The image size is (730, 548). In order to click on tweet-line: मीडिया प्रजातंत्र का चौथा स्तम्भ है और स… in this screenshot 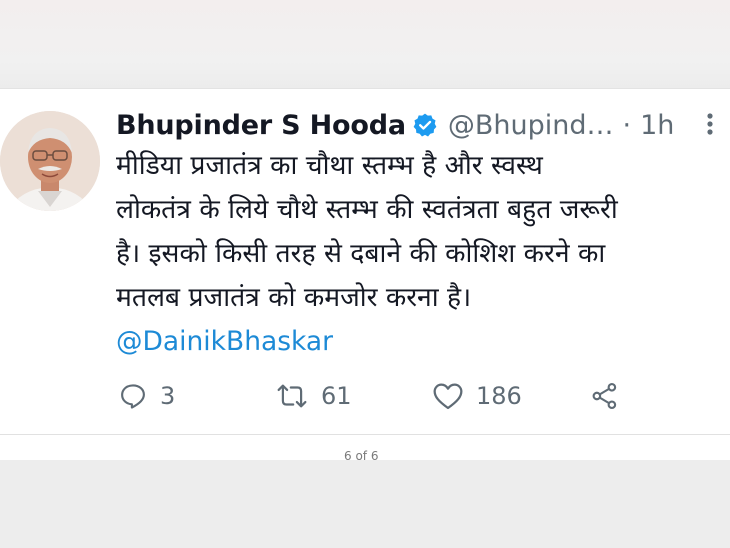, I will do `click(329, 165)`.